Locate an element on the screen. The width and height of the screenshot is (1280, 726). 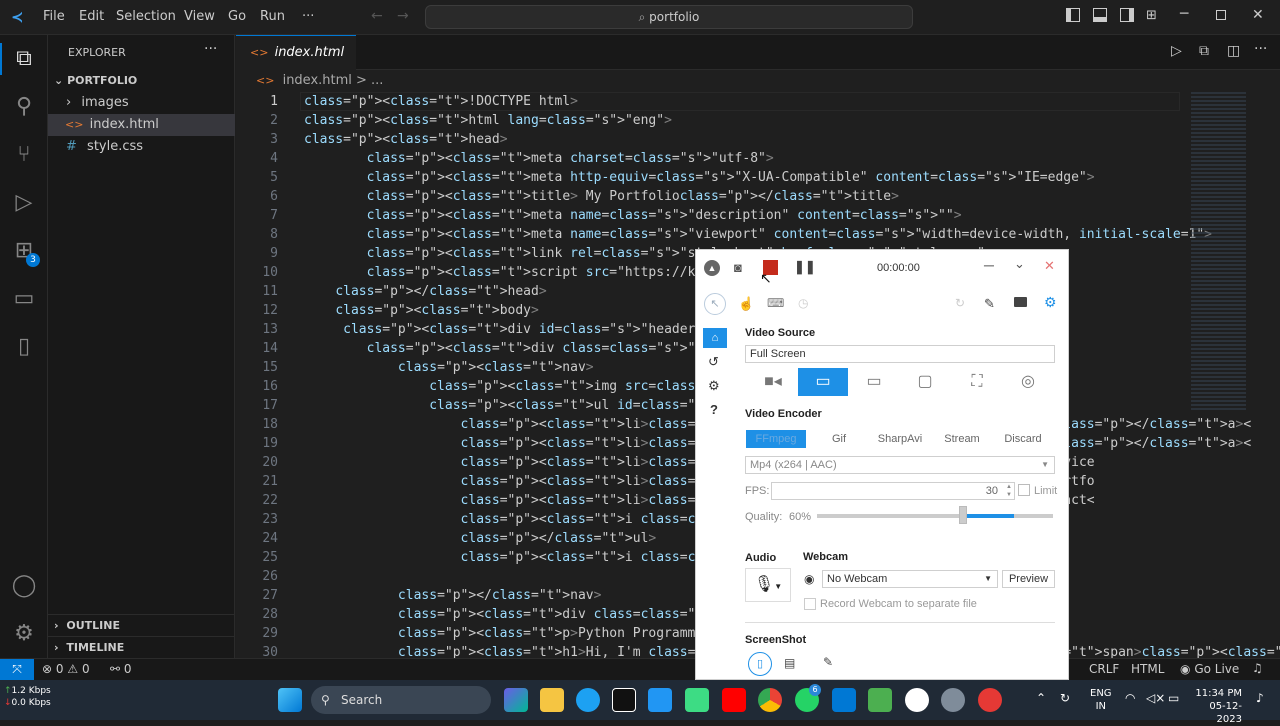
problems-status: ⊗ 0 ⚠ 0 is located at coordinates (66, 669).